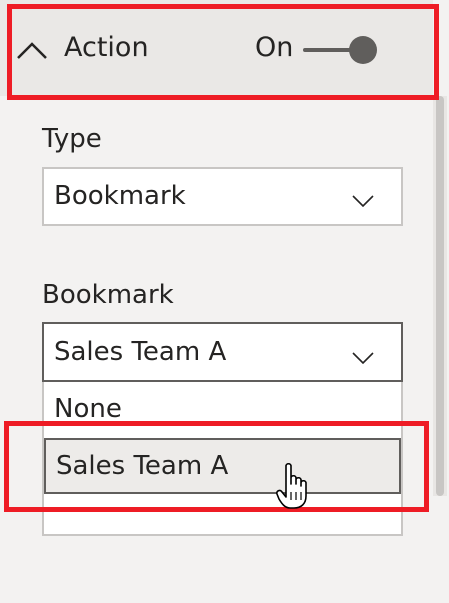 The height and width of the screenshot is (603, 449). Describe the element at coordinates (440, 296) in the screenshot. I see `scrollbar-thumb` at that location.